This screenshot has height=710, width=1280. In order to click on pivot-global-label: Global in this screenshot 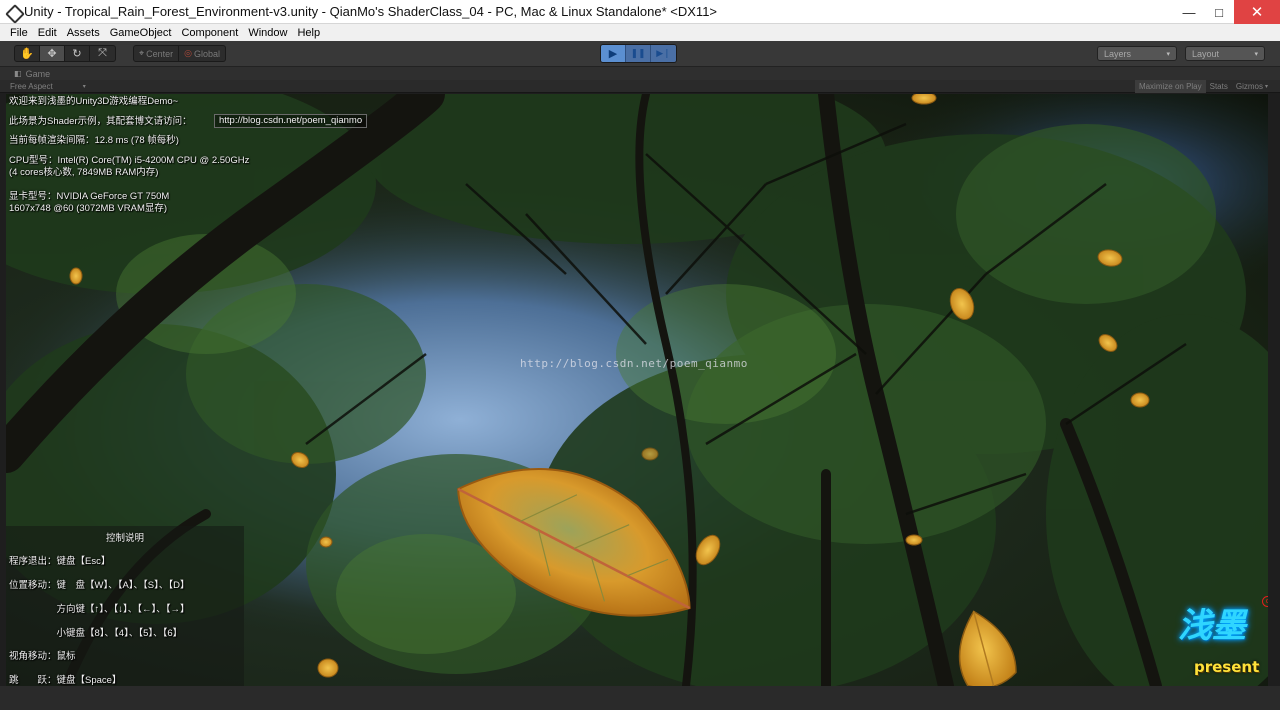, I will do `click(206, 53)`.